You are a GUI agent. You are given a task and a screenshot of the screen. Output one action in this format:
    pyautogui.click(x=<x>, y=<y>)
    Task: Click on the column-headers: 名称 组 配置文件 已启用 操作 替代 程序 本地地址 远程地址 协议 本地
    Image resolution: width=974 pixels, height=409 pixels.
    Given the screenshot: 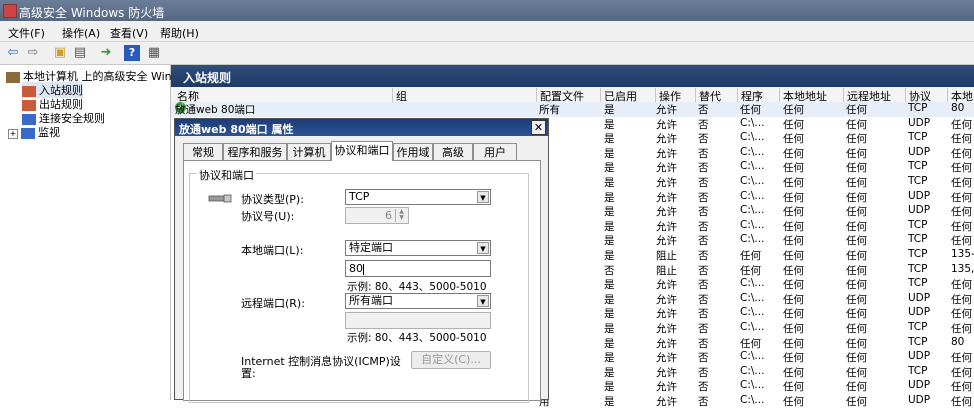 What is the action you would take?
    pyautogui.click(x=572, y=95)
    